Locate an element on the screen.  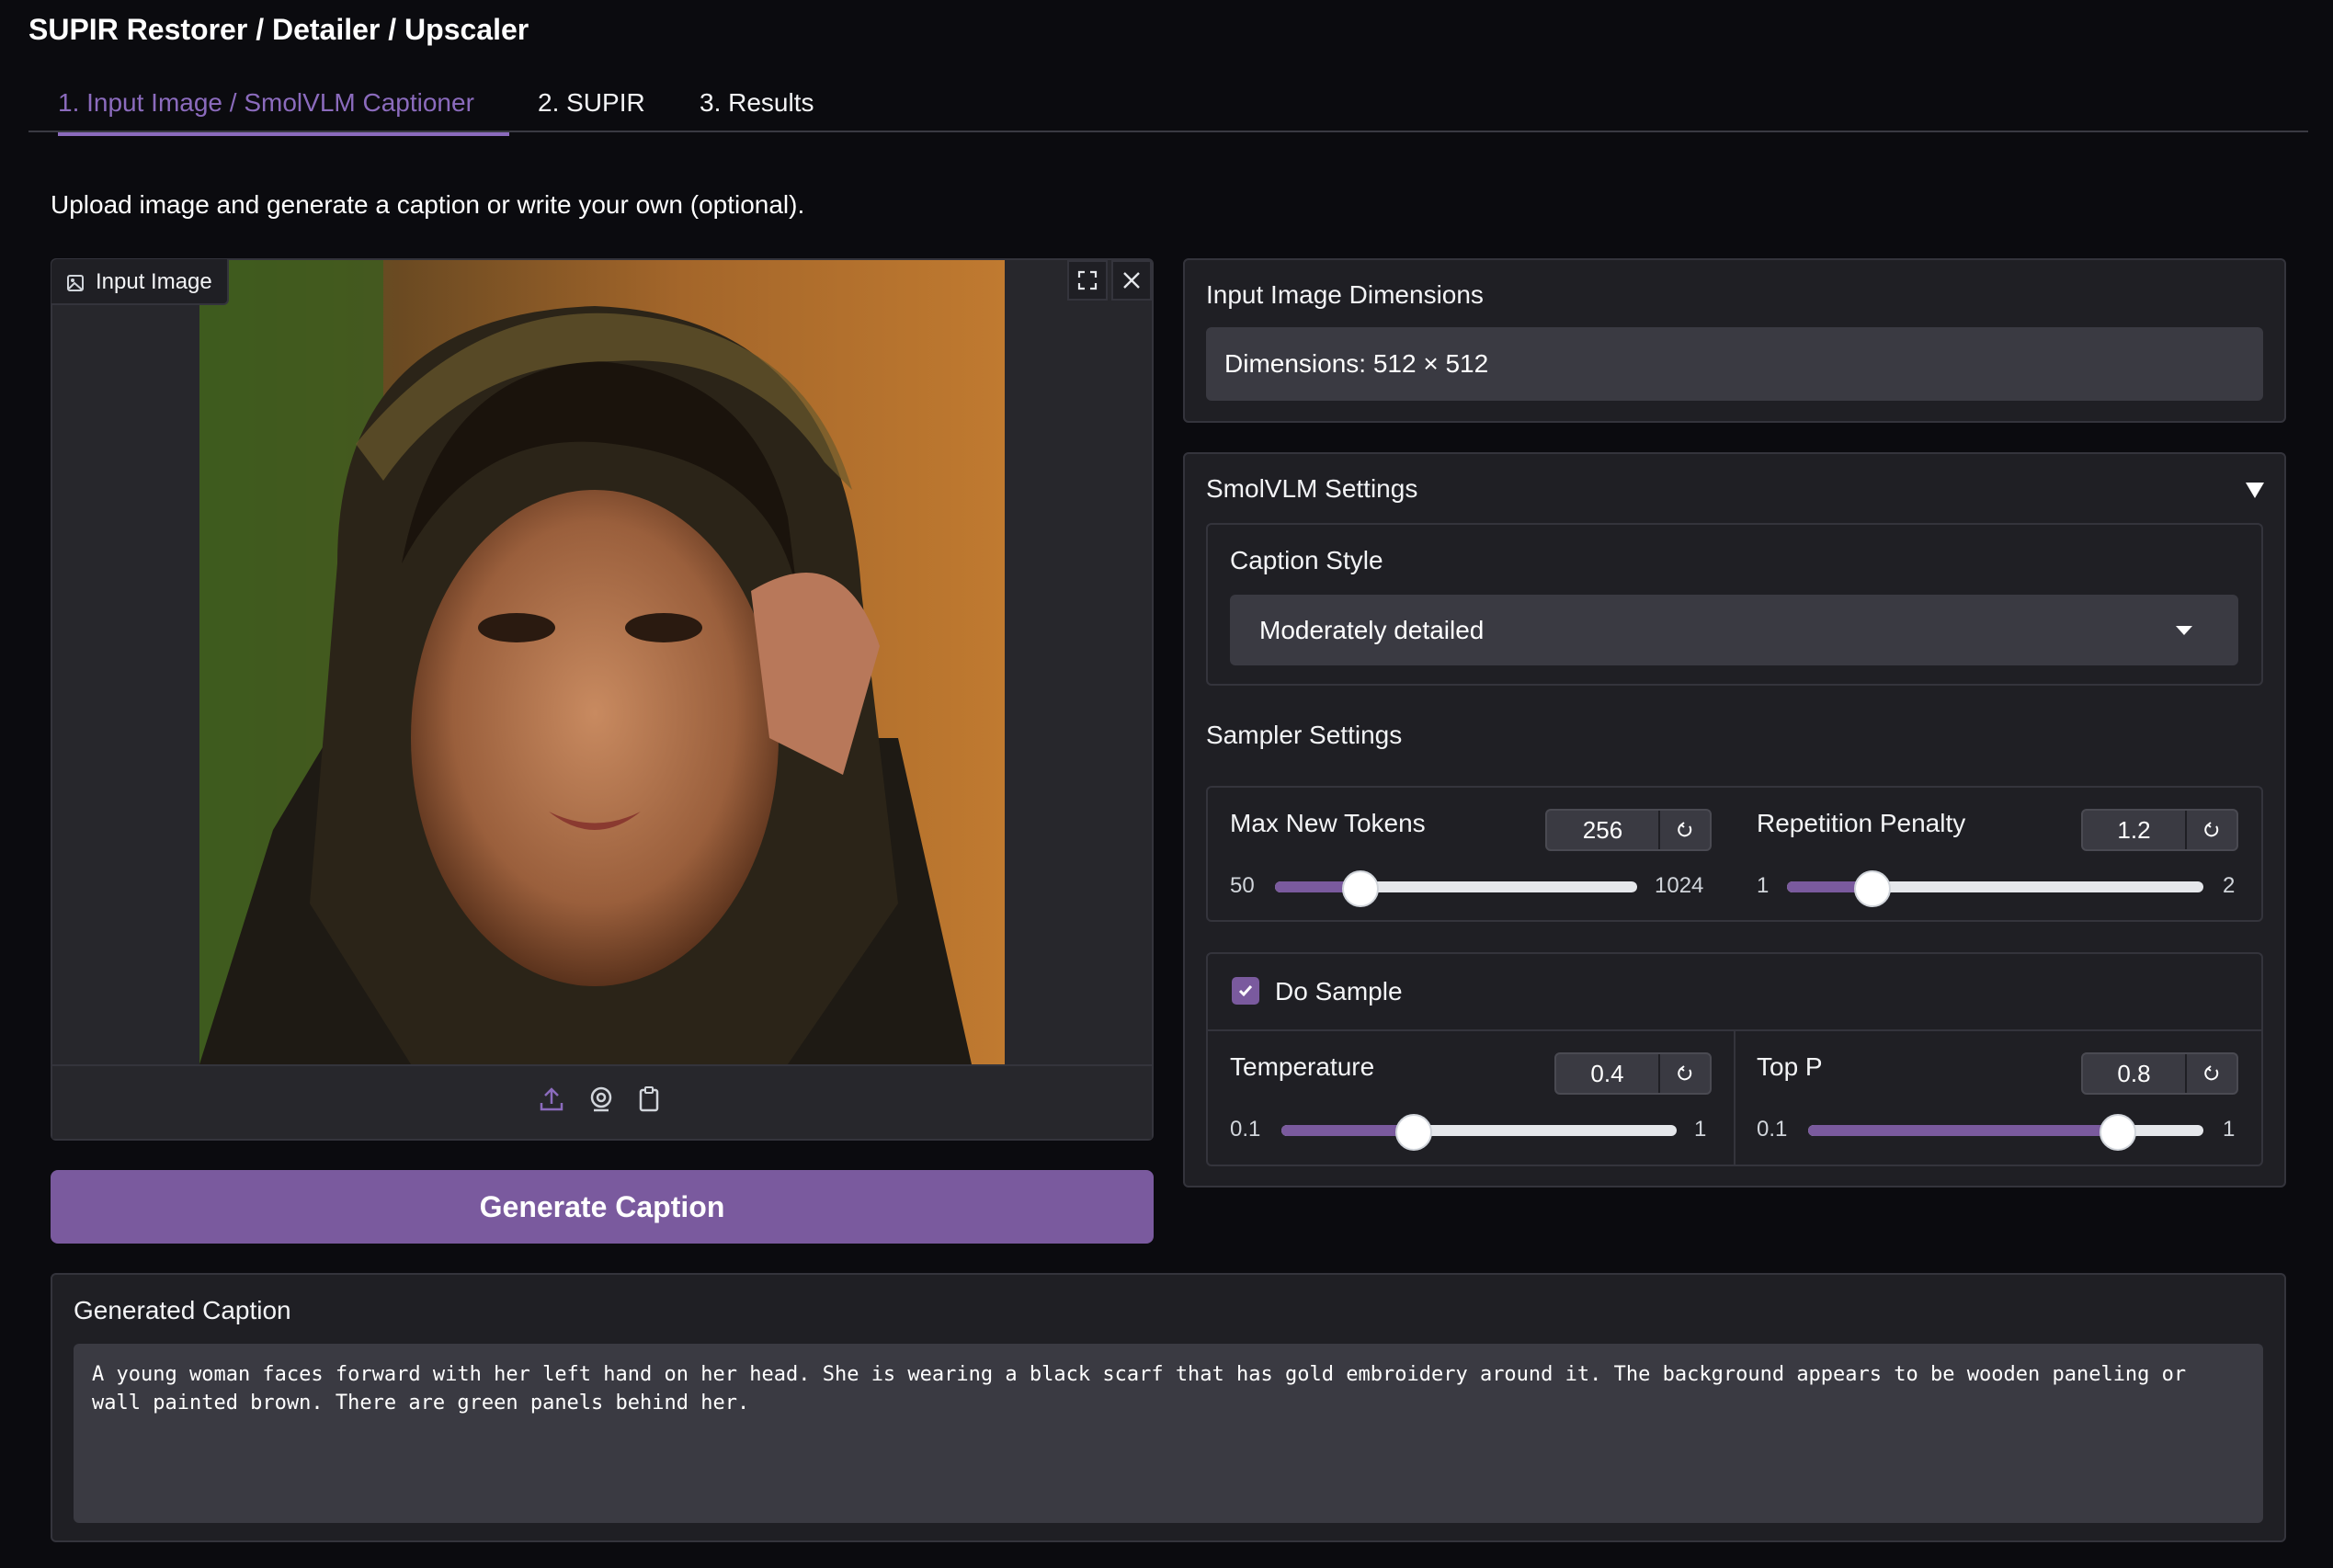
max-new-tokens-reset-button is located at coordinates (1684, 830).